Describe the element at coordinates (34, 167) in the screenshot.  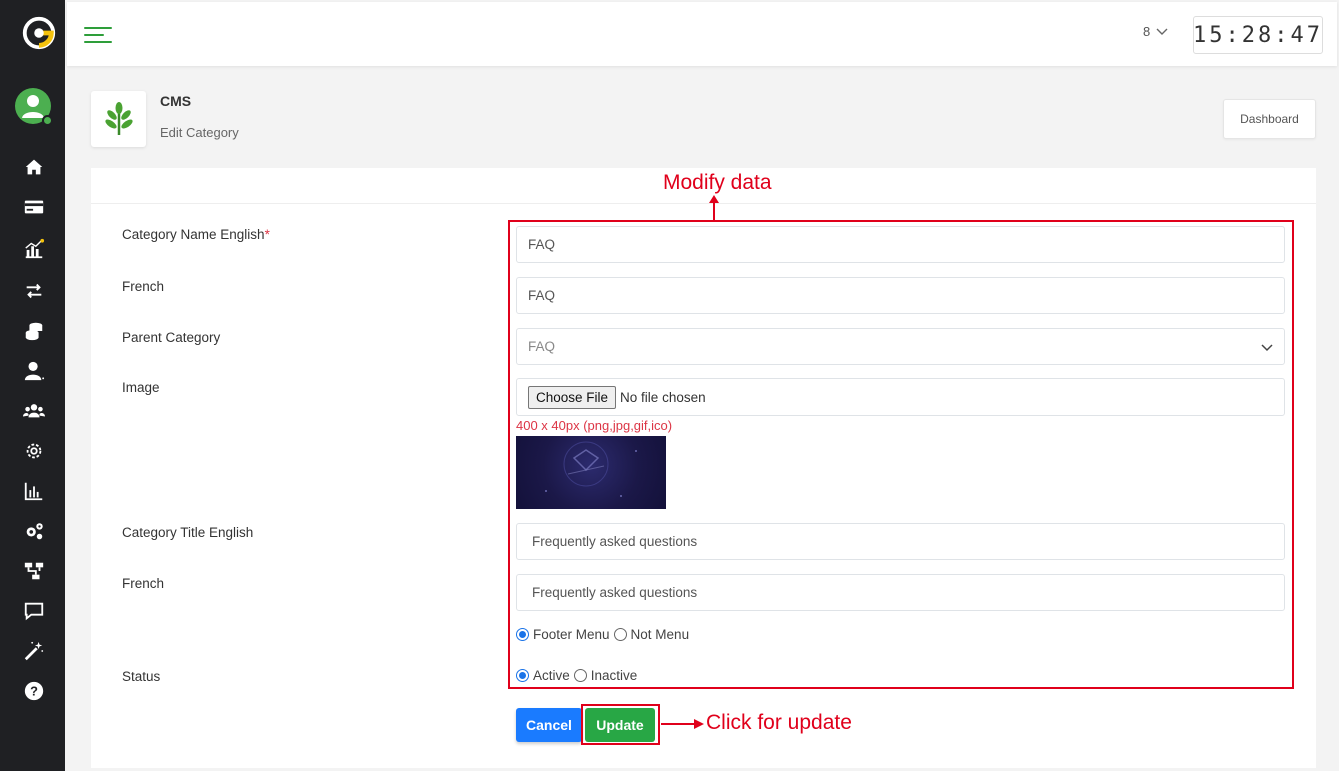
I see `home-icon` at that location.